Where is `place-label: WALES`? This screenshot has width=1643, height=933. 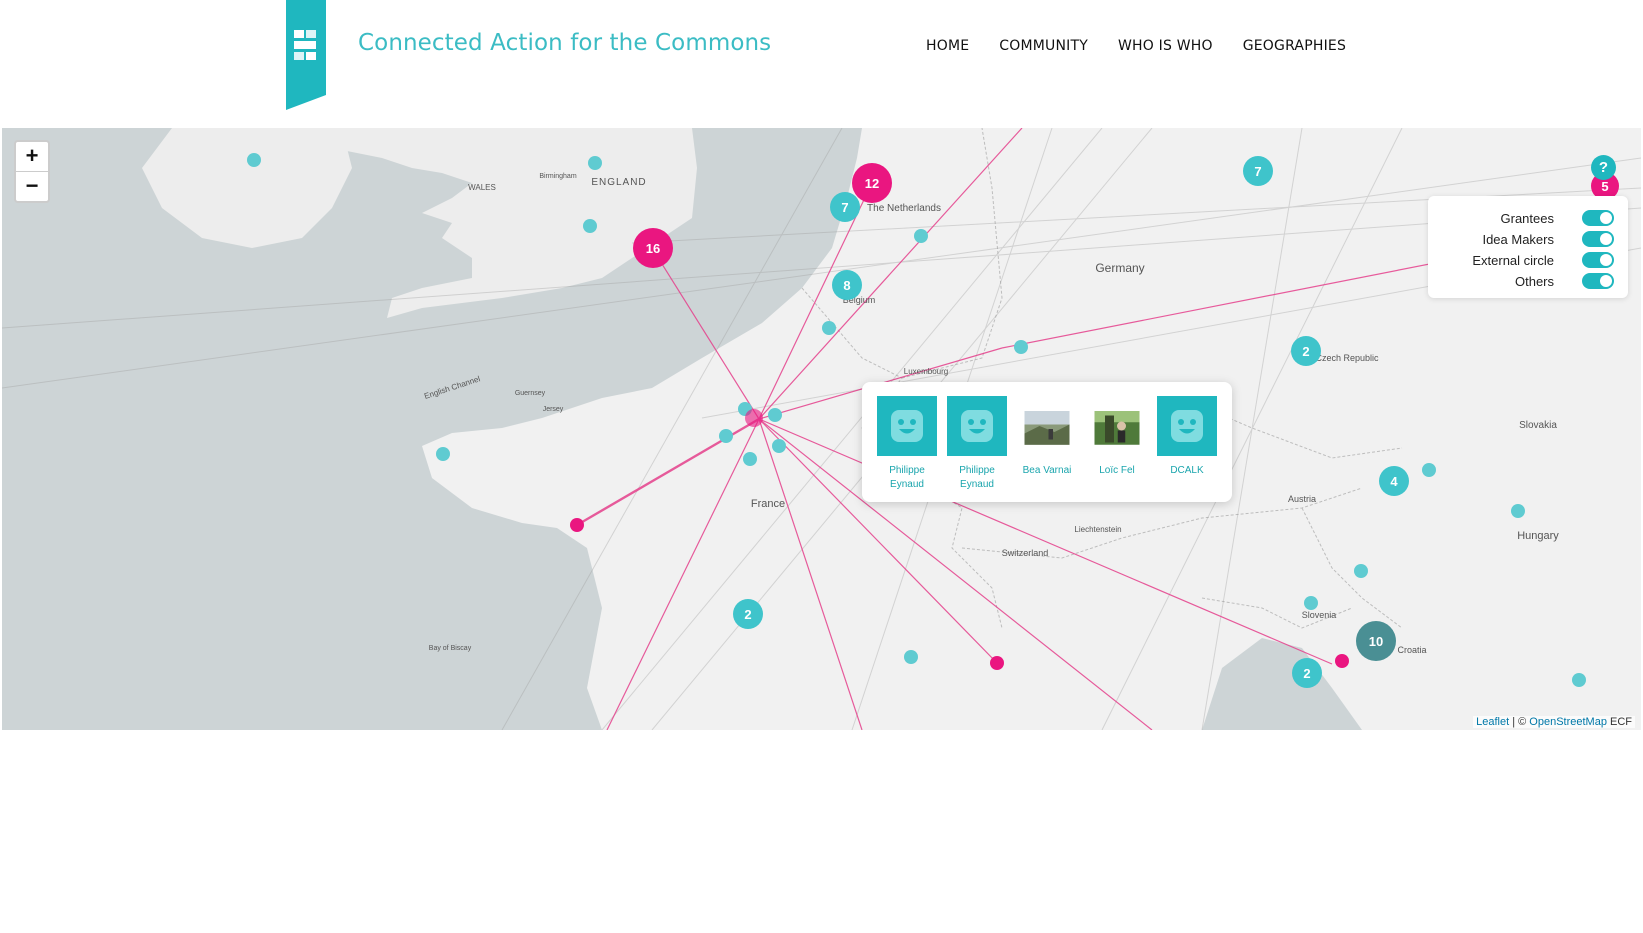 place-label: WALES is located at coordinates (482, 187).